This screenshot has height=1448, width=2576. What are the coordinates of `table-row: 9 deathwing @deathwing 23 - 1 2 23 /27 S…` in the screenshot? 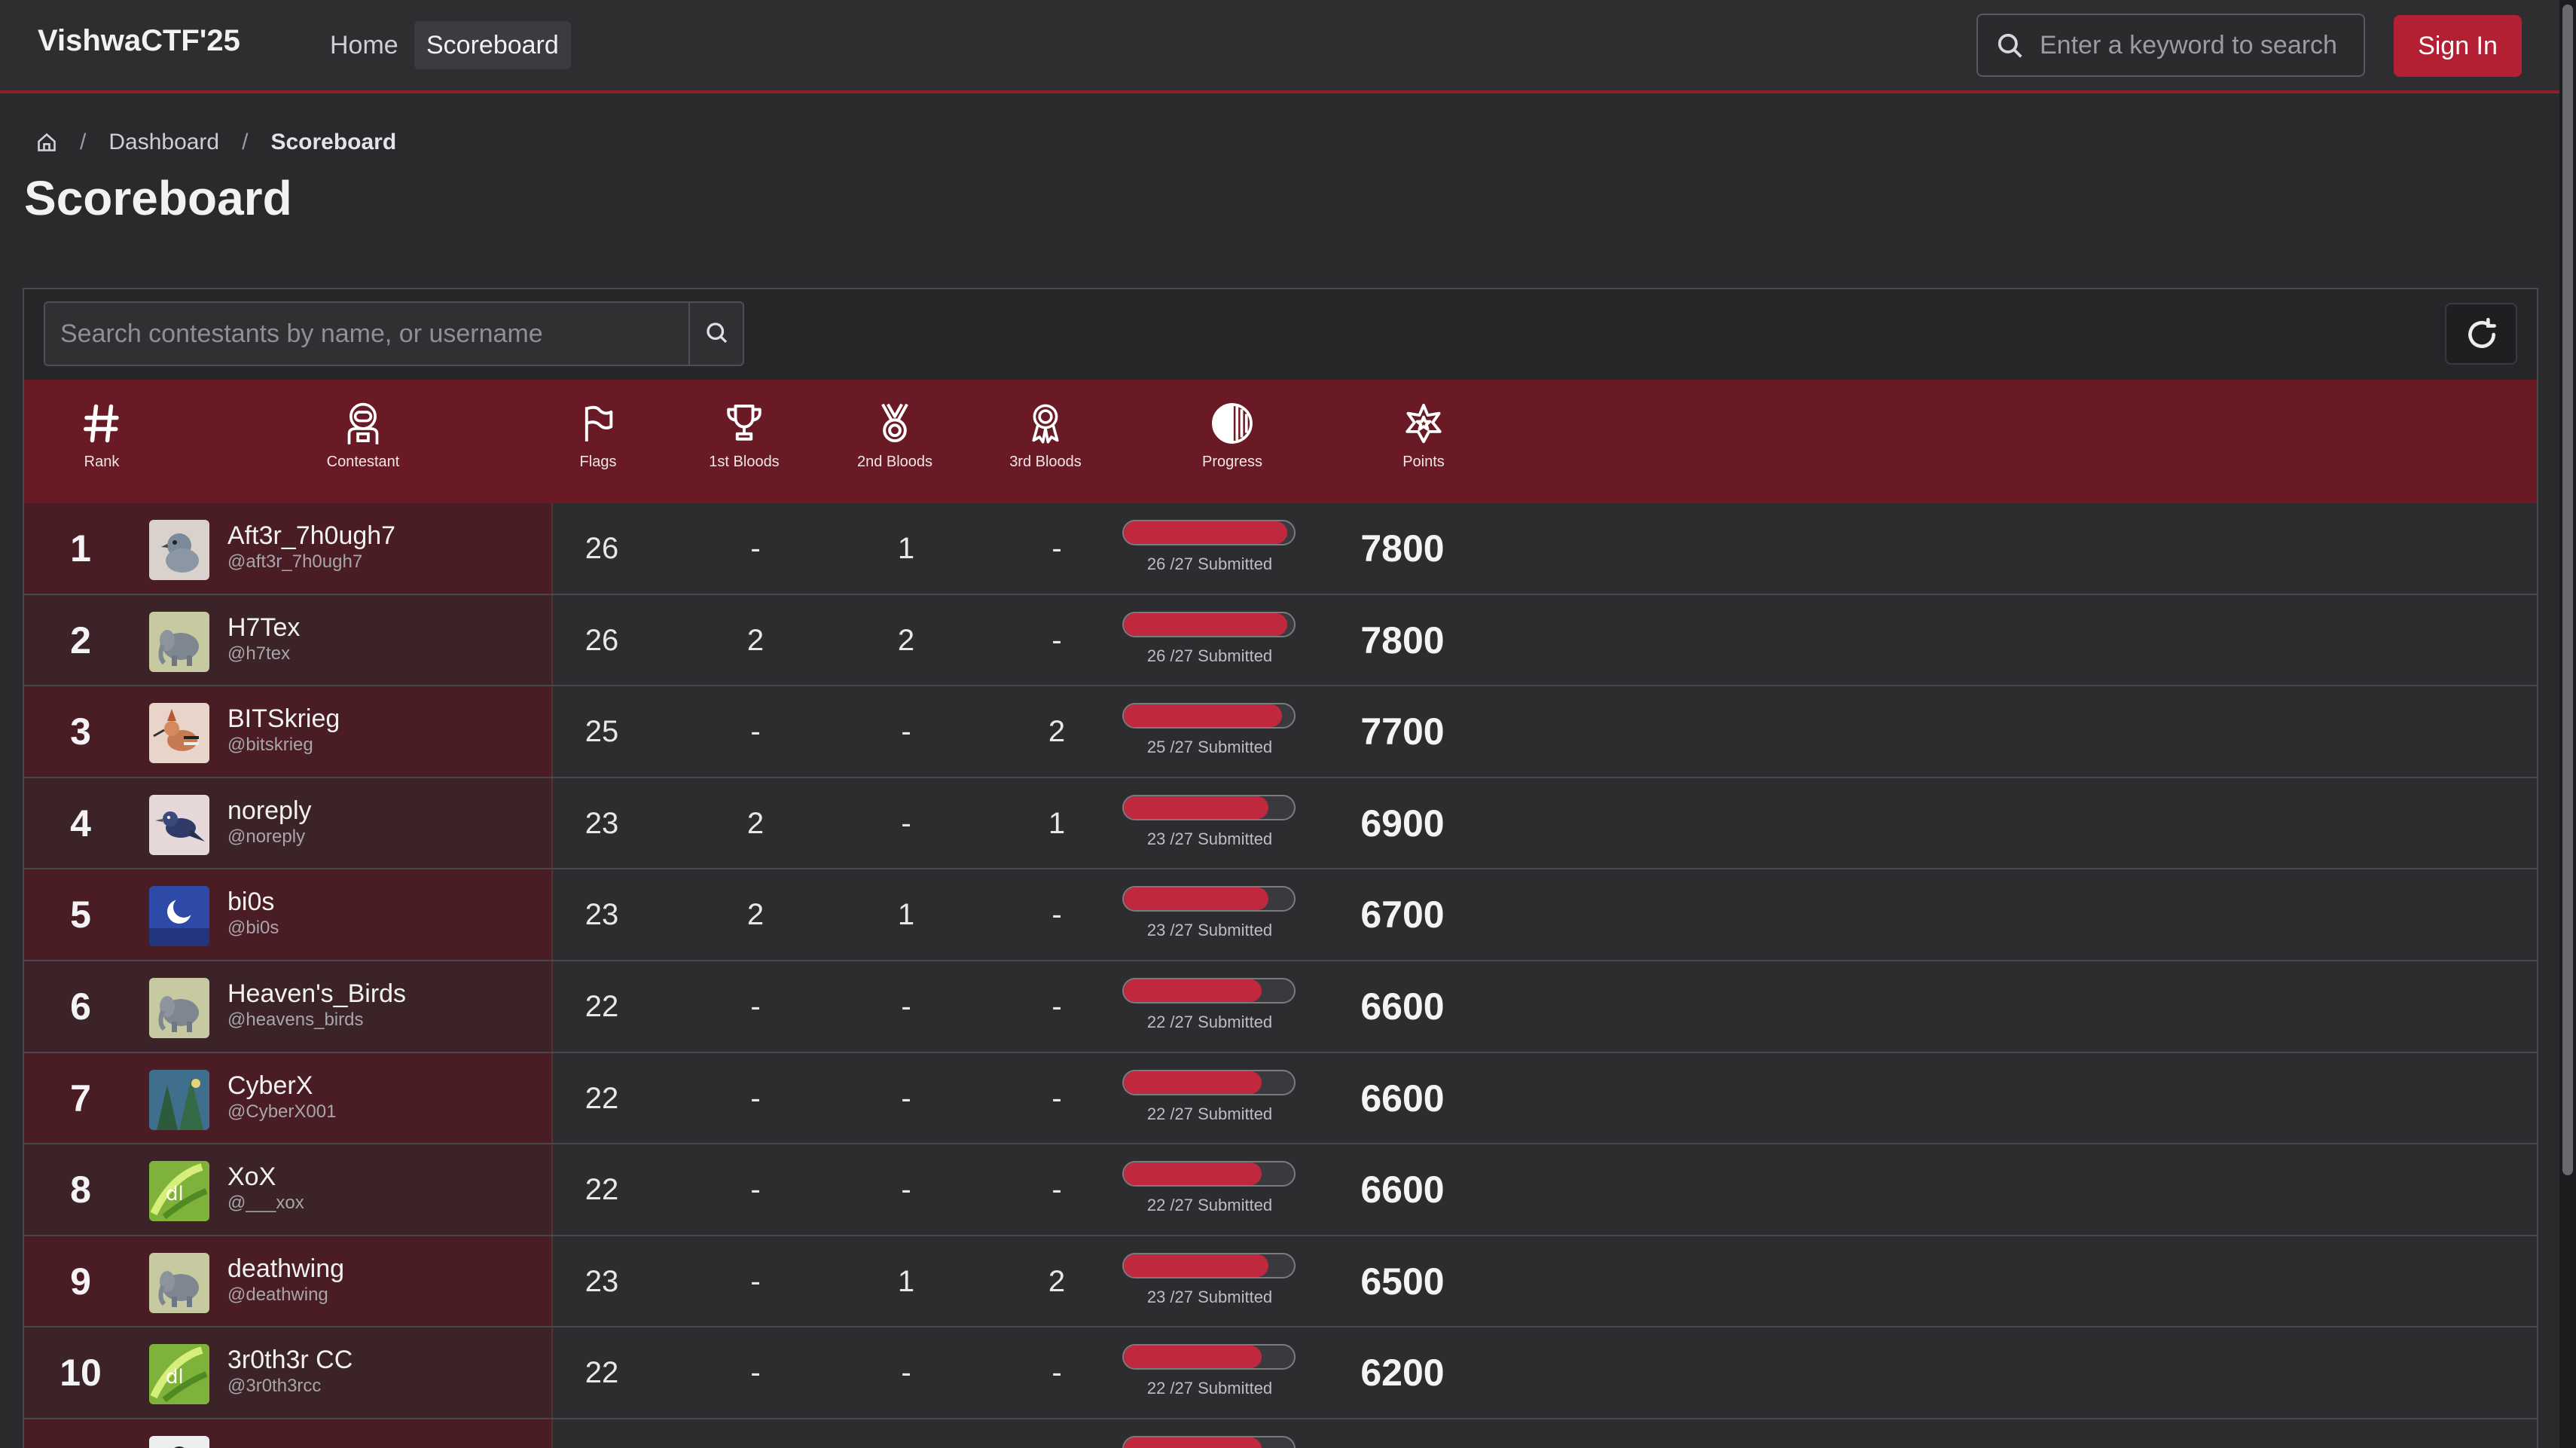 It's located at (1280, 1282).